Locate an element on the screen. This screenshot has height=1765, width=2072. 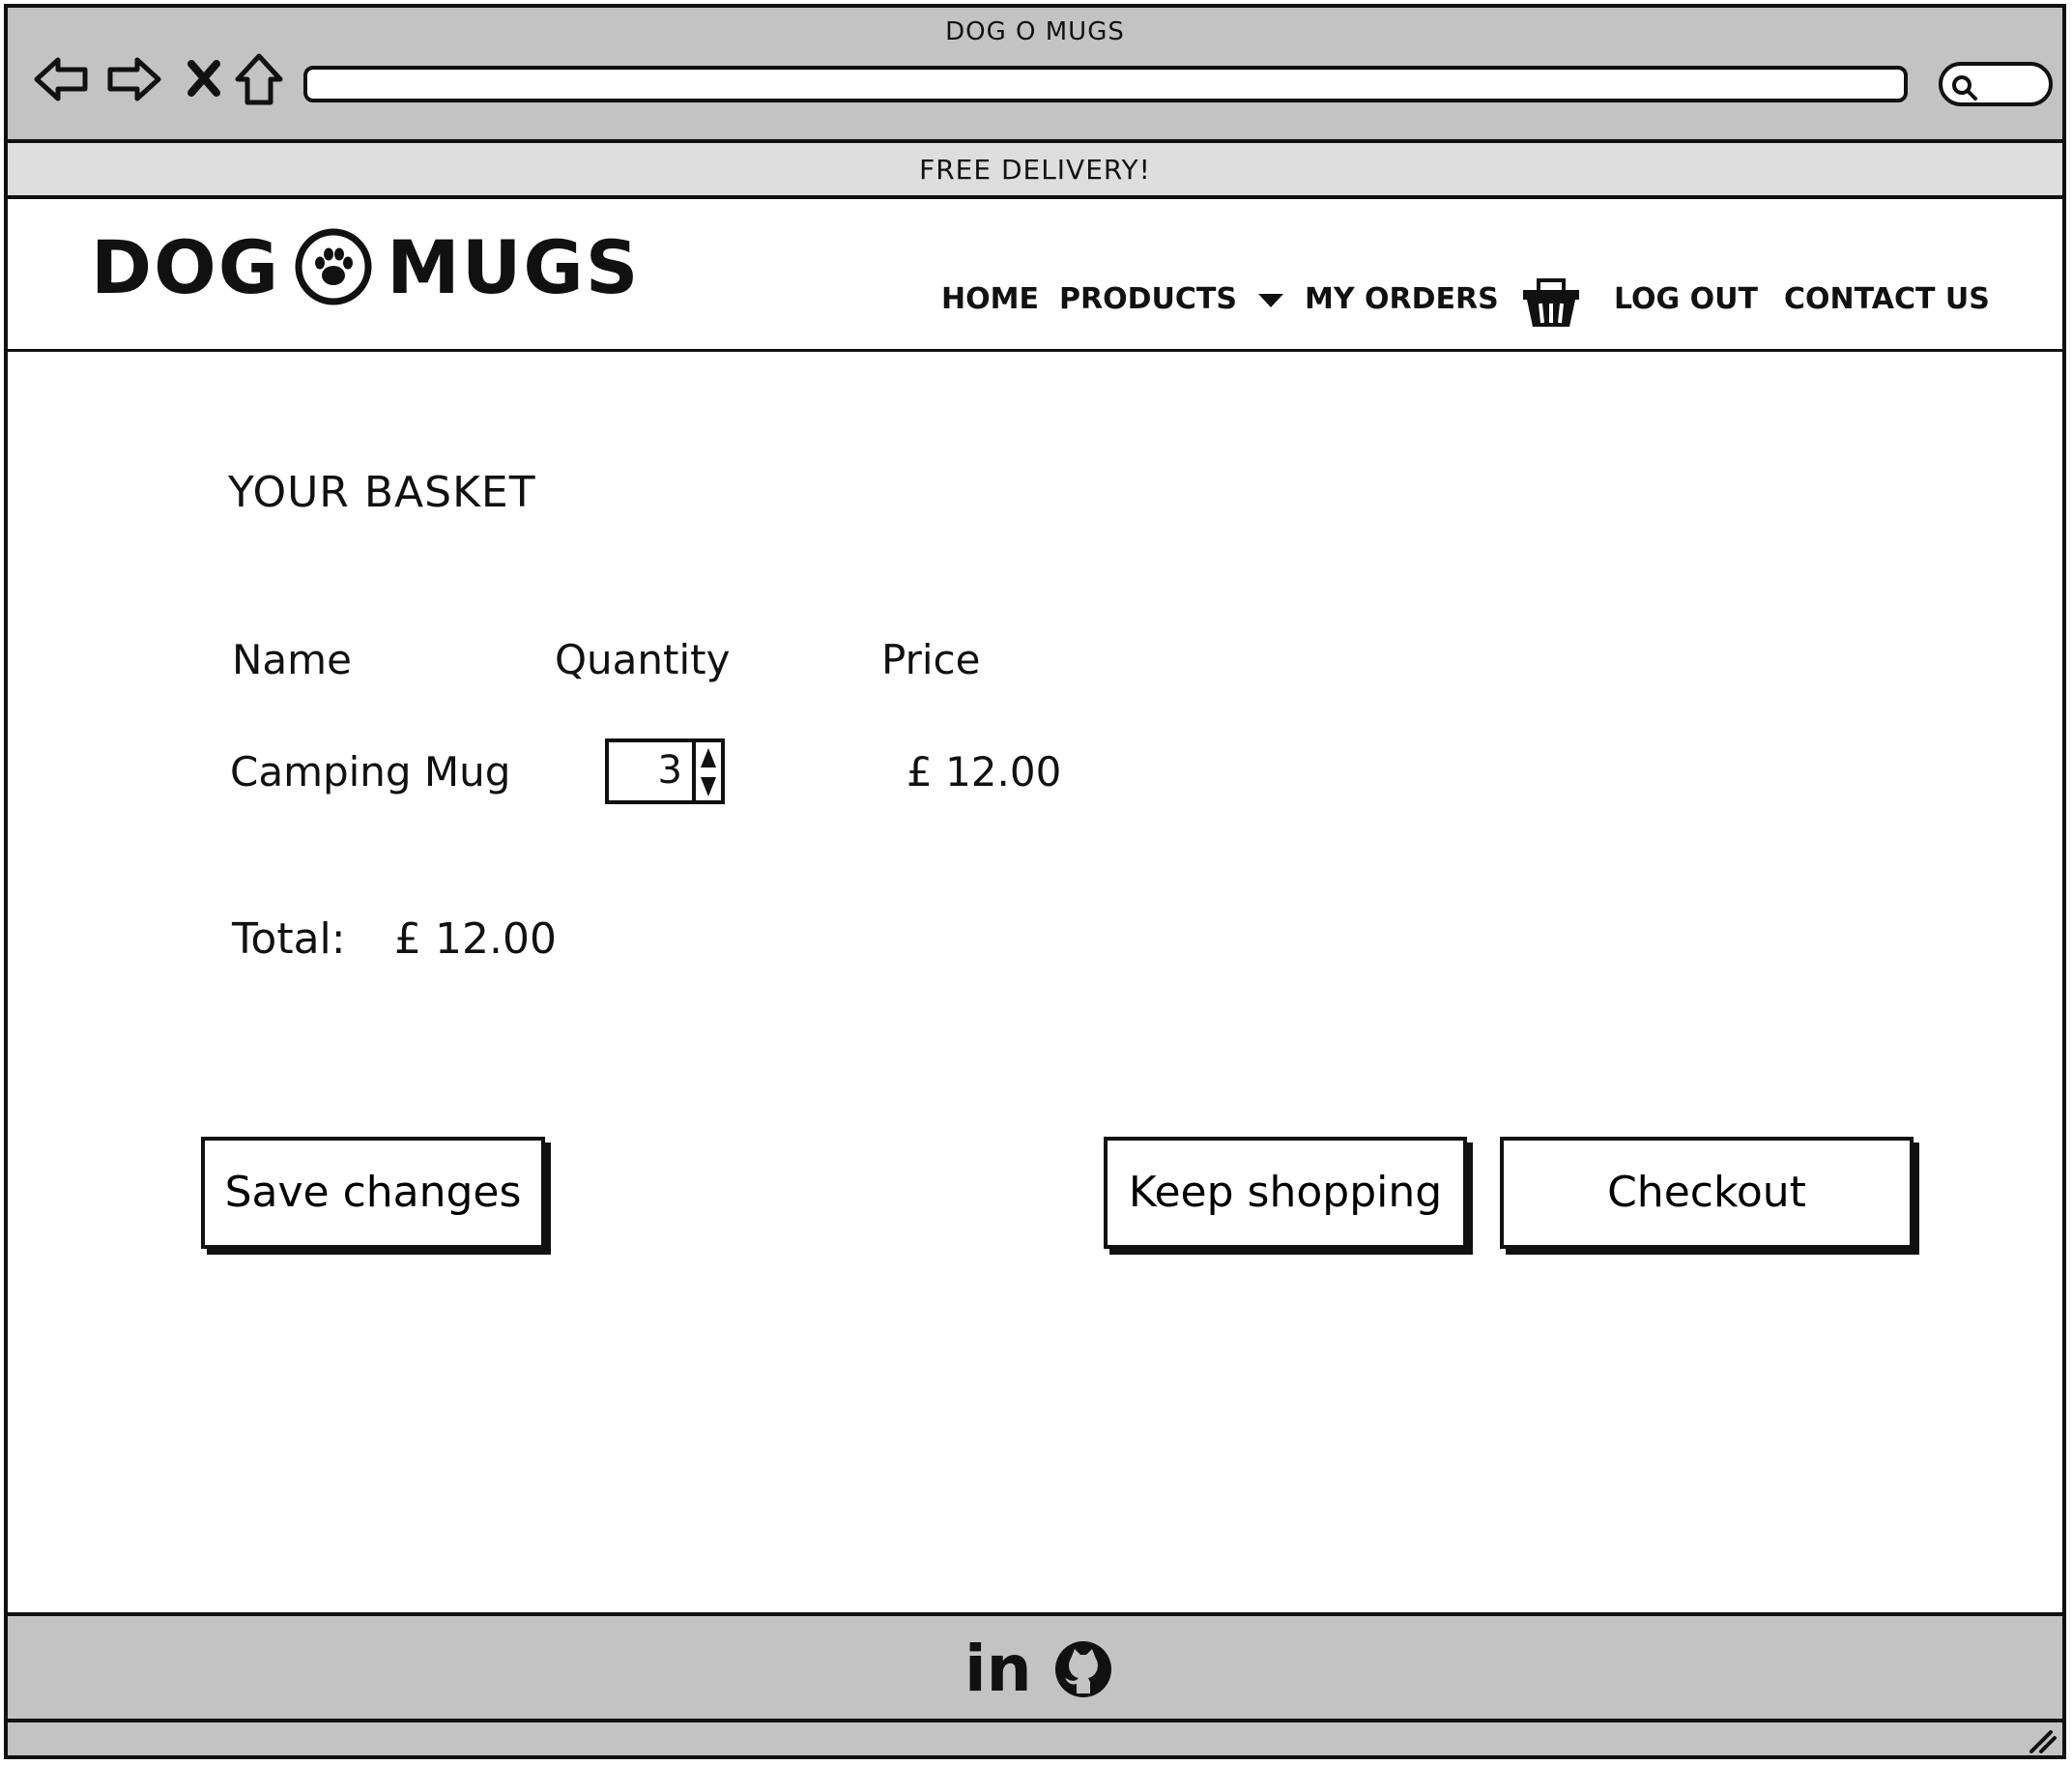
quantity-stepper: 3 is located at coordinates (665, 771).